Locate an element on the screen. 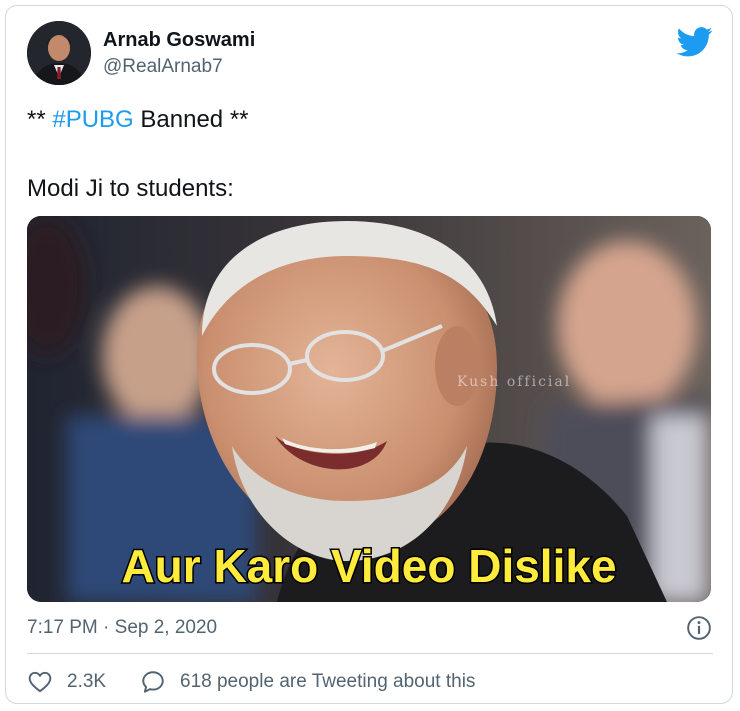 The width and height of the screenshot is (740, 711). conversation-text: 618 people are Tweeting about this is located at coordinates (328, 681).